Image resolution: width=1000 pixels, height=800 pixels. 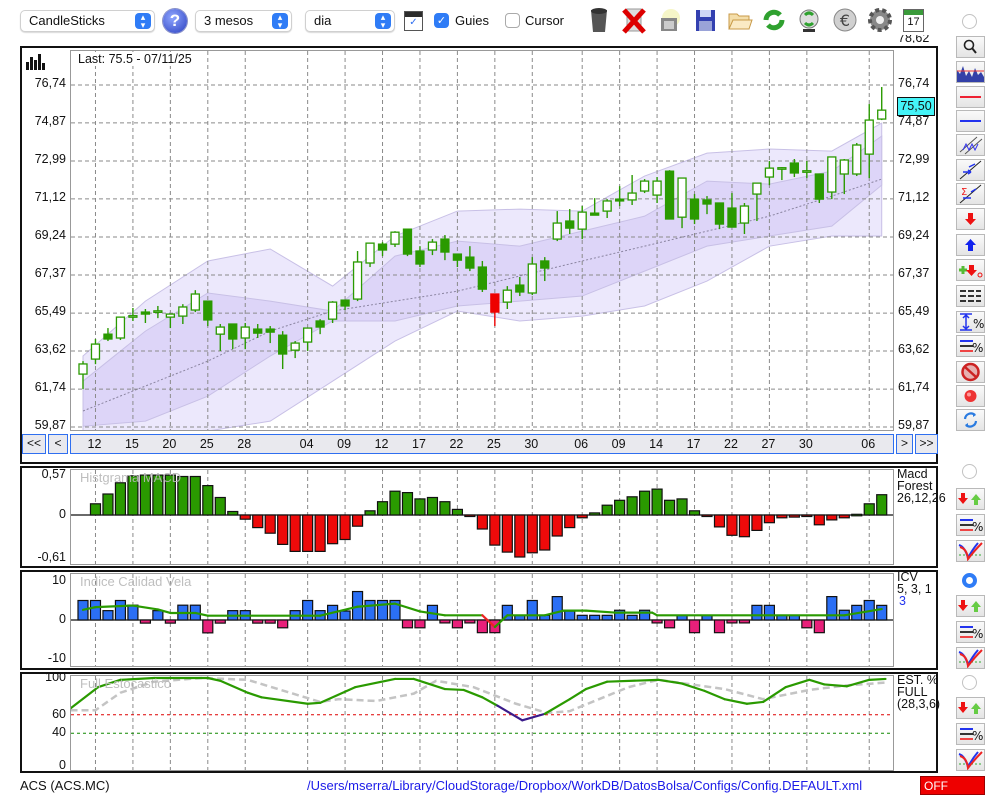 I want to click on icv-crossover-curve-button, so click(x=970, y=658).